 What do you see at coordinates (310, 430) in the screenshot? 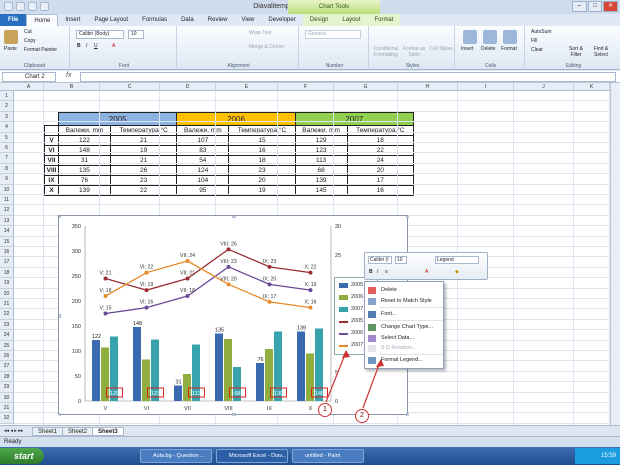
I see `sheet-tab-bar: ◂◂ ◂ ▸ ▸▸ Sheet1 Sheet2 Sheet3` at bounding box center [310, 430].